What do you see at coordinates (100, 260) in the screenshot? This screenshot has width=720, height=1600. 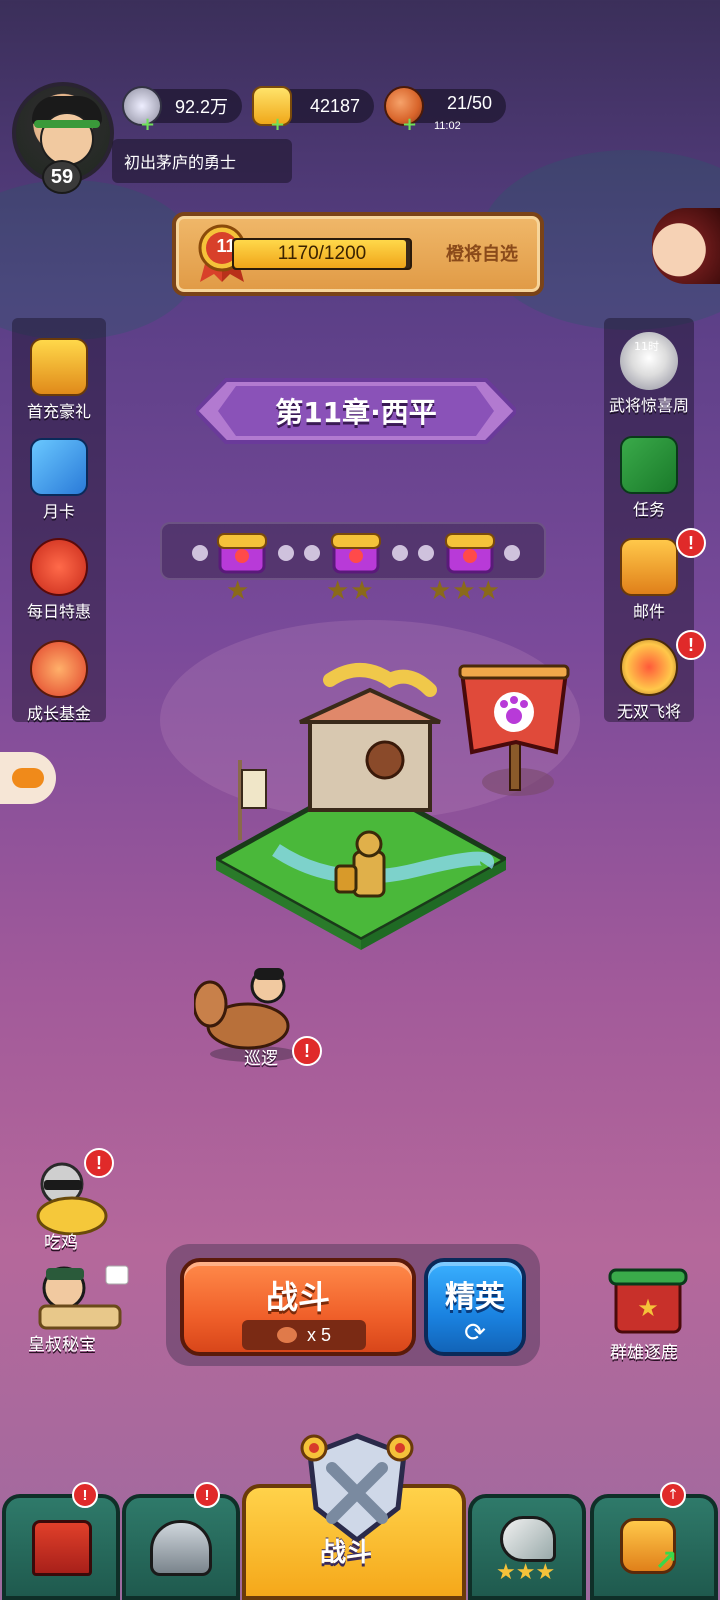 I see `background-foliage` at bounding box center [100, 260].